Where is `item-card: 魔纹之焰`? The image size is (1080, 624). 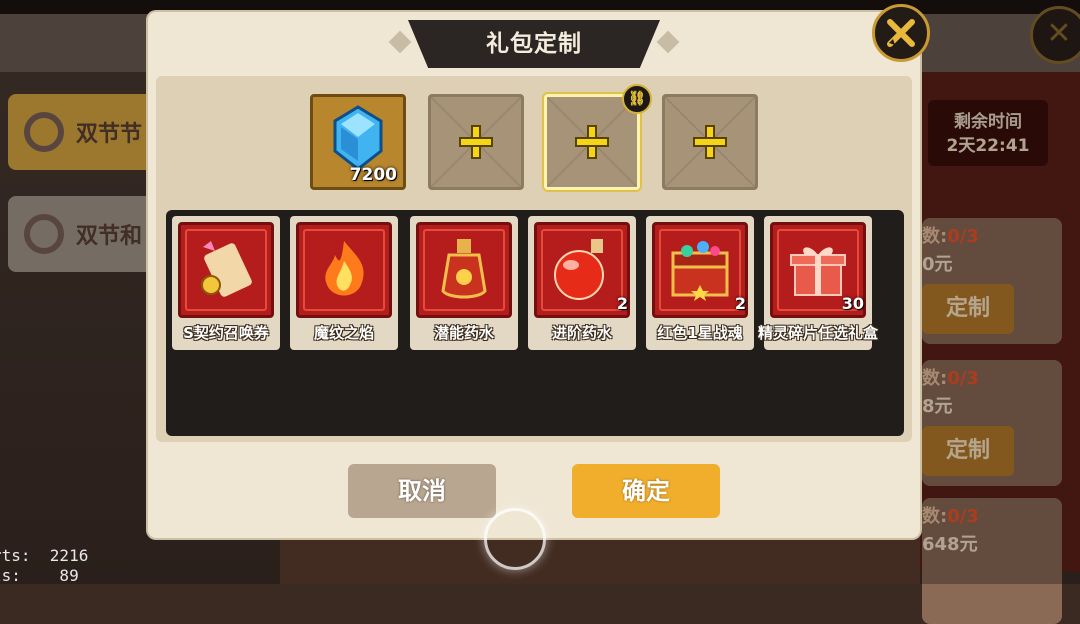 item-card: 魔纹之焰 is located at coordinates (344, 283).